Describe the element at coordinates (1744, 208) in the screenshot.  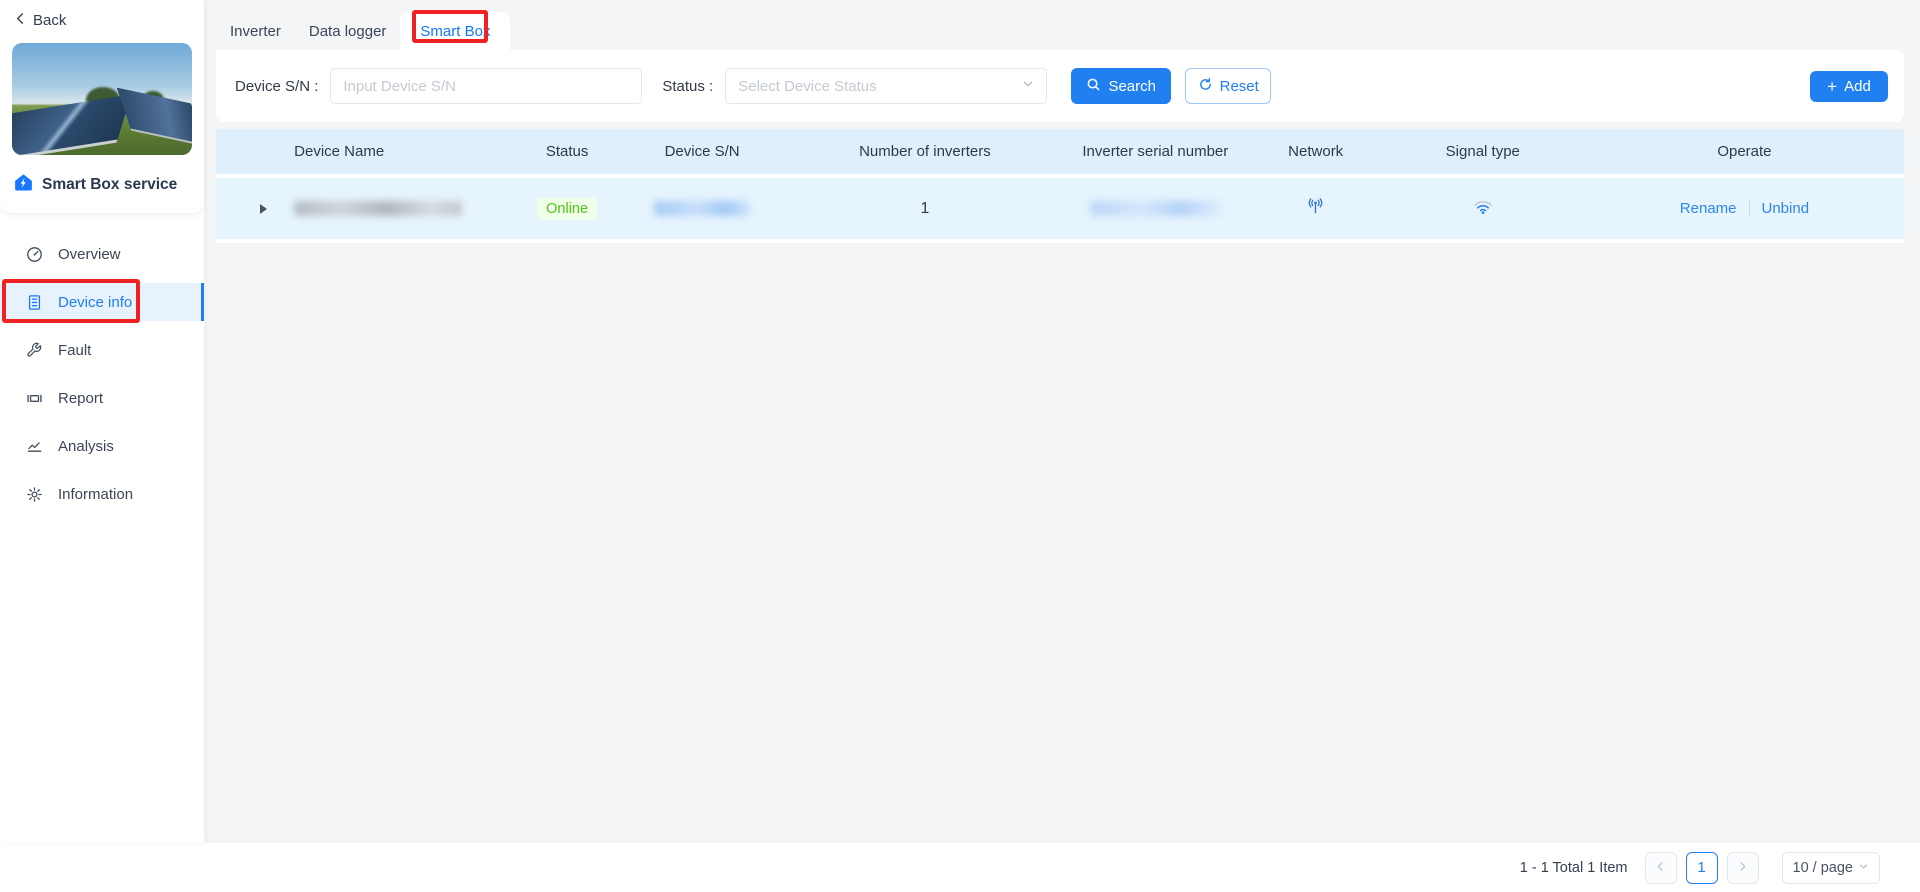
I see `operate-cell: Rename Unbind` at that location.